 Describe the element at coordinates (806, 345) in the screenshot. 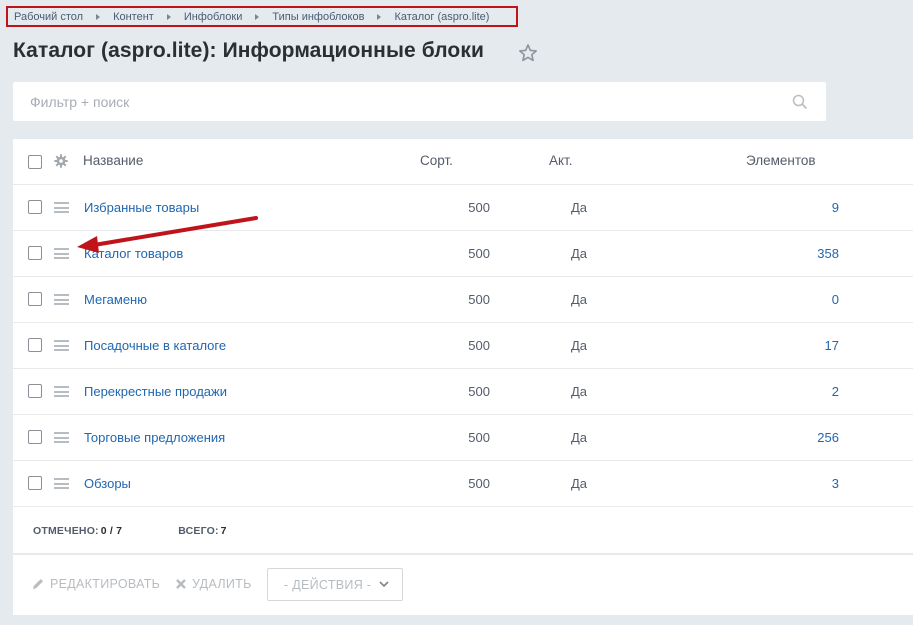

I see `elements-count-link: 17` at that location.